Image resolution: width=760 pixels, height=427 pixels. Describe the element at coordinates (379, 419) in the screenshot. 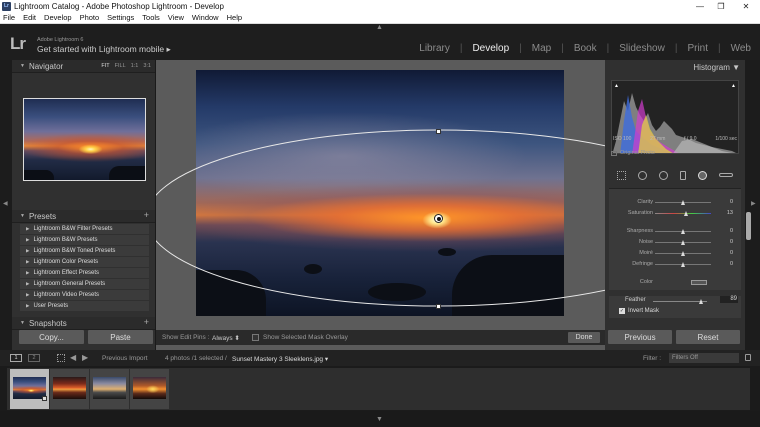

I see `collapse-filmstrip-icon: ▼` at that location.